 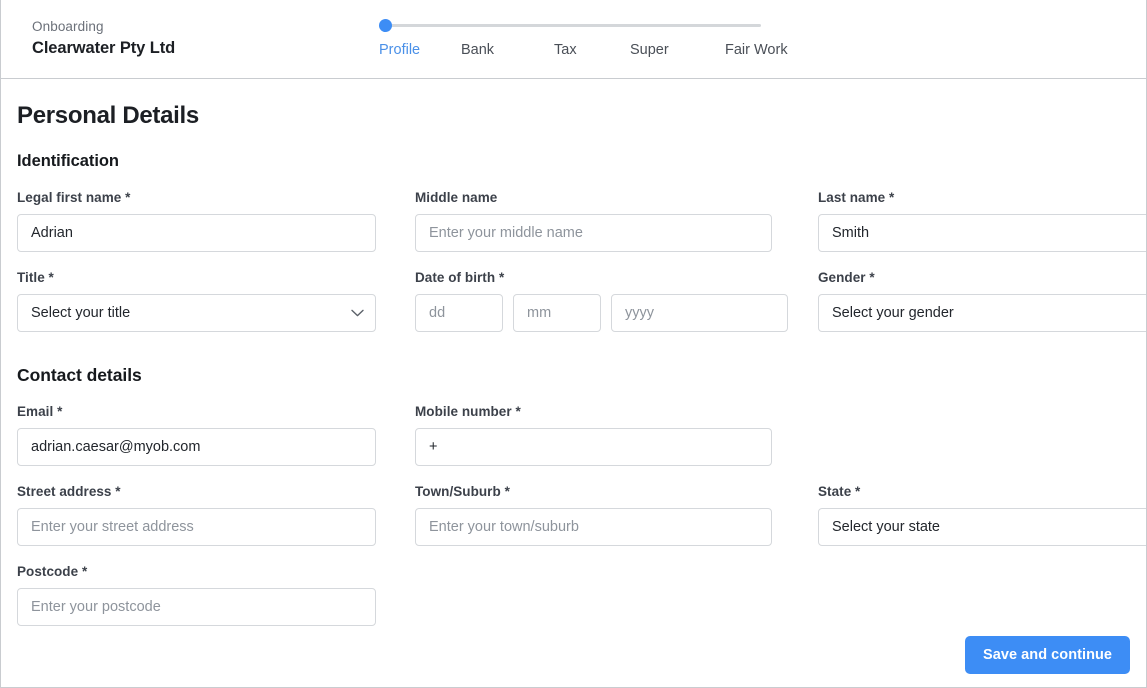 I want to click on label-legal-first-name: Legal first name *, so click(x=74, y=197).